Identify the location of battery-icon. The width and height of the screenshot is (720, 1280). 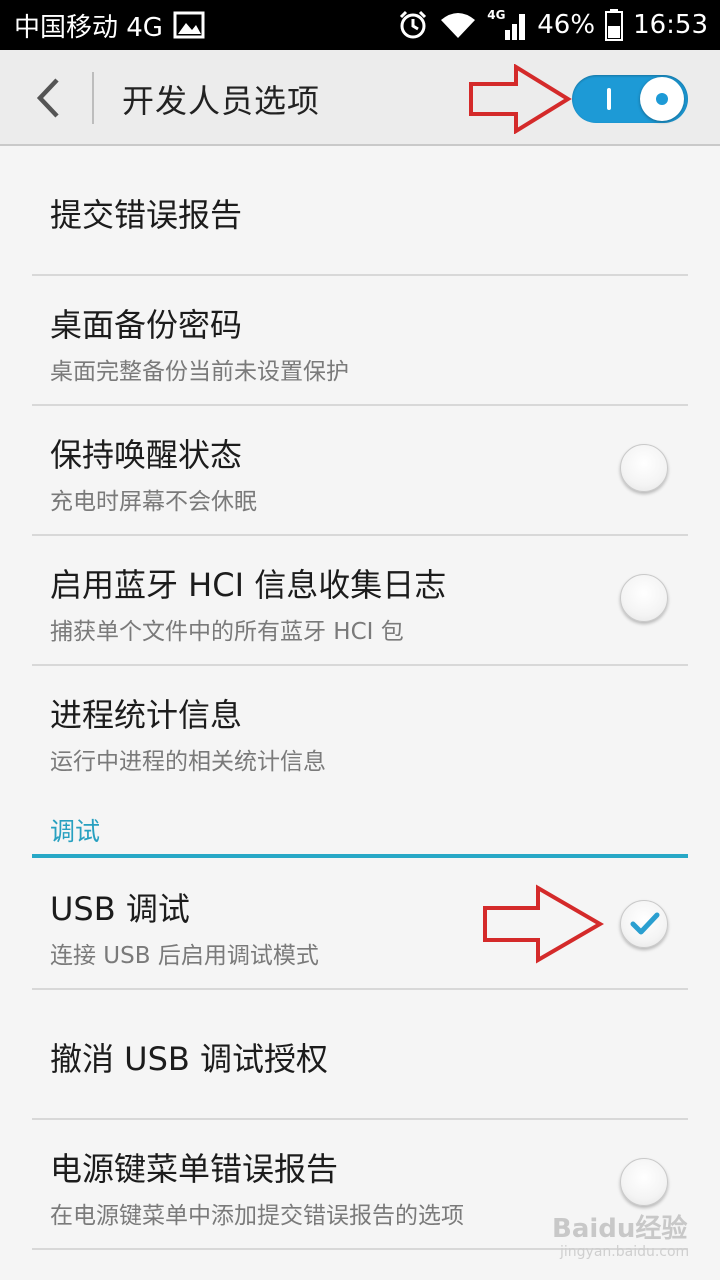
(614, 25).